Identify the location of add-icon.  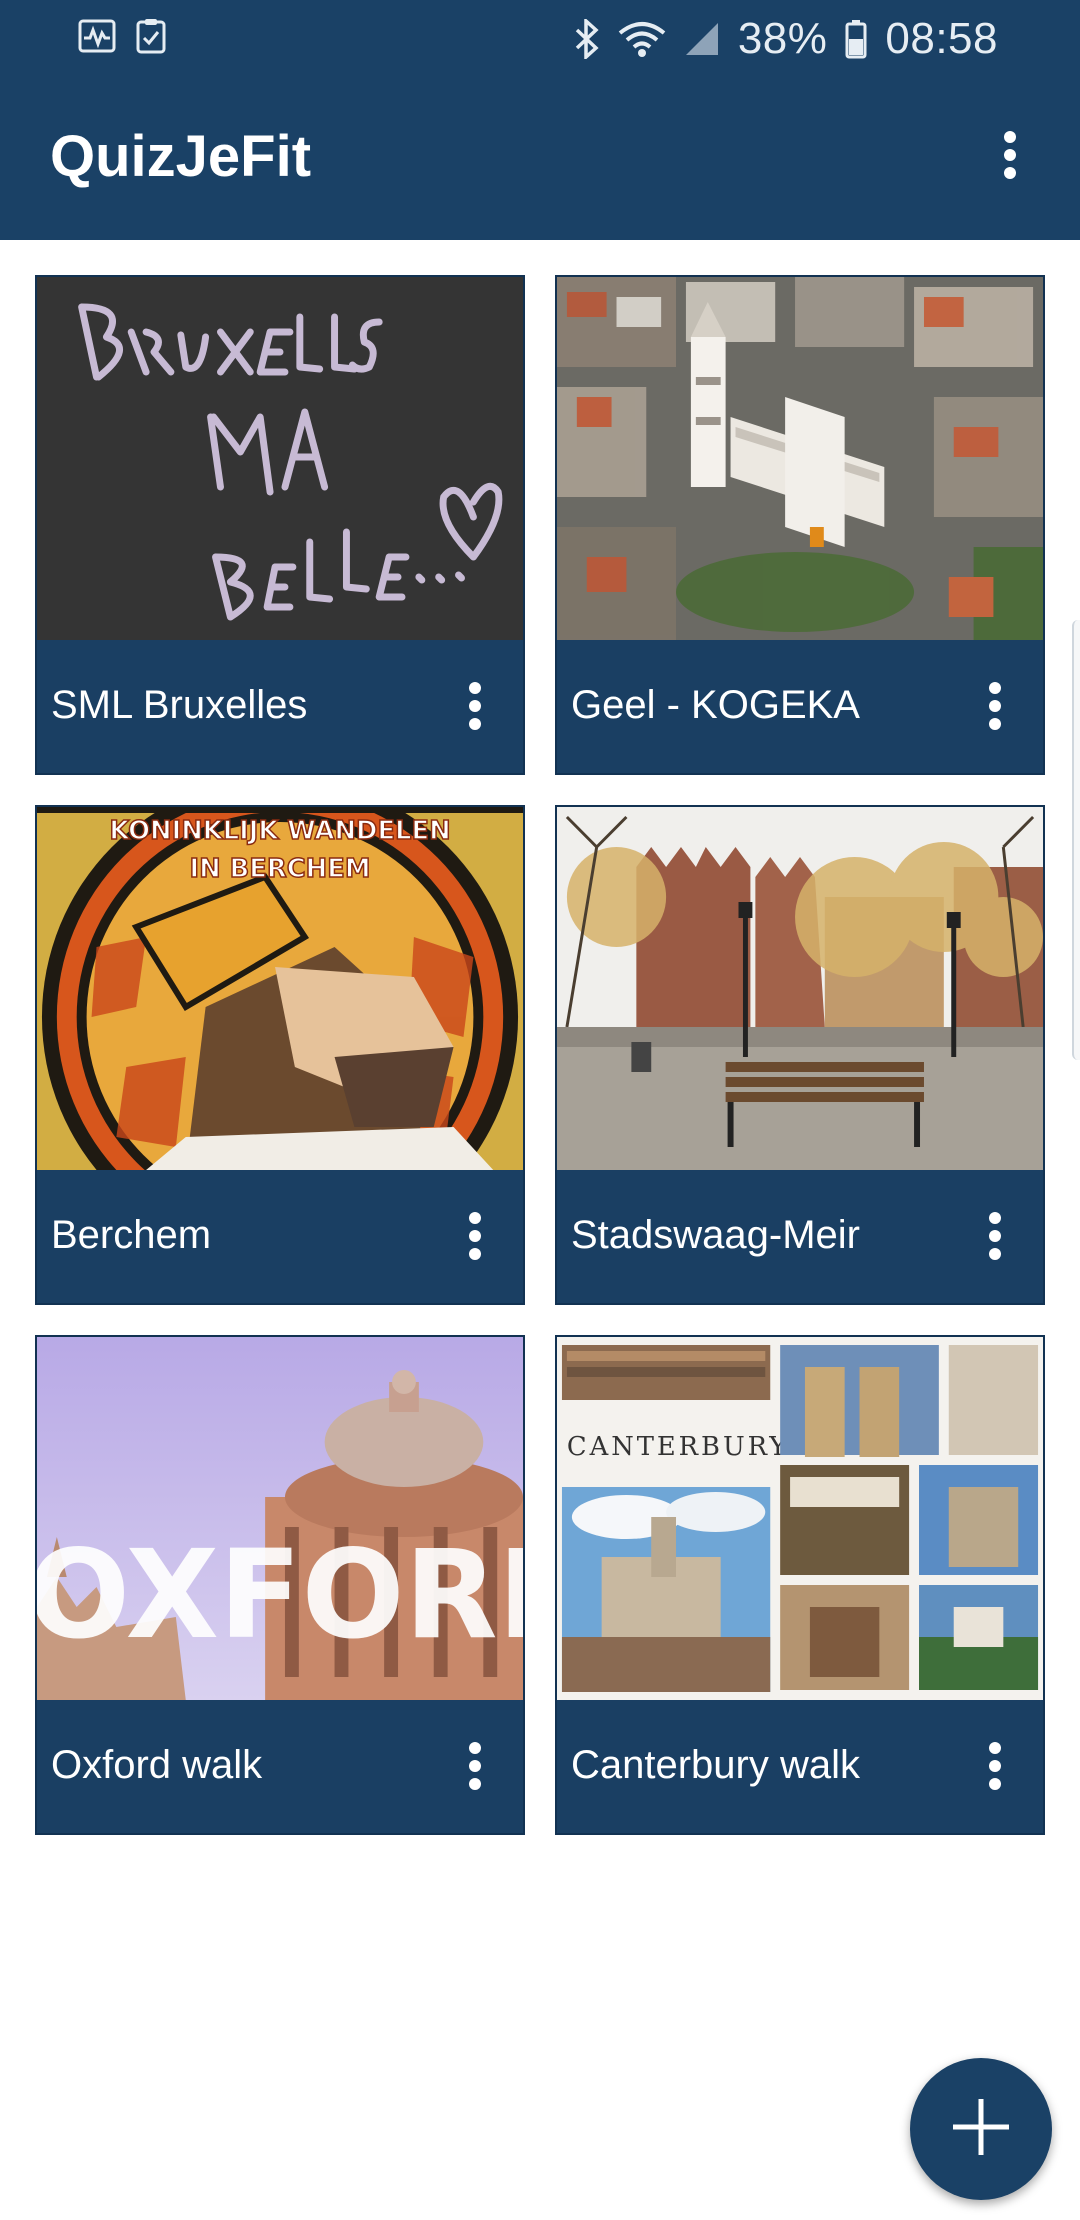
(981, 2129).